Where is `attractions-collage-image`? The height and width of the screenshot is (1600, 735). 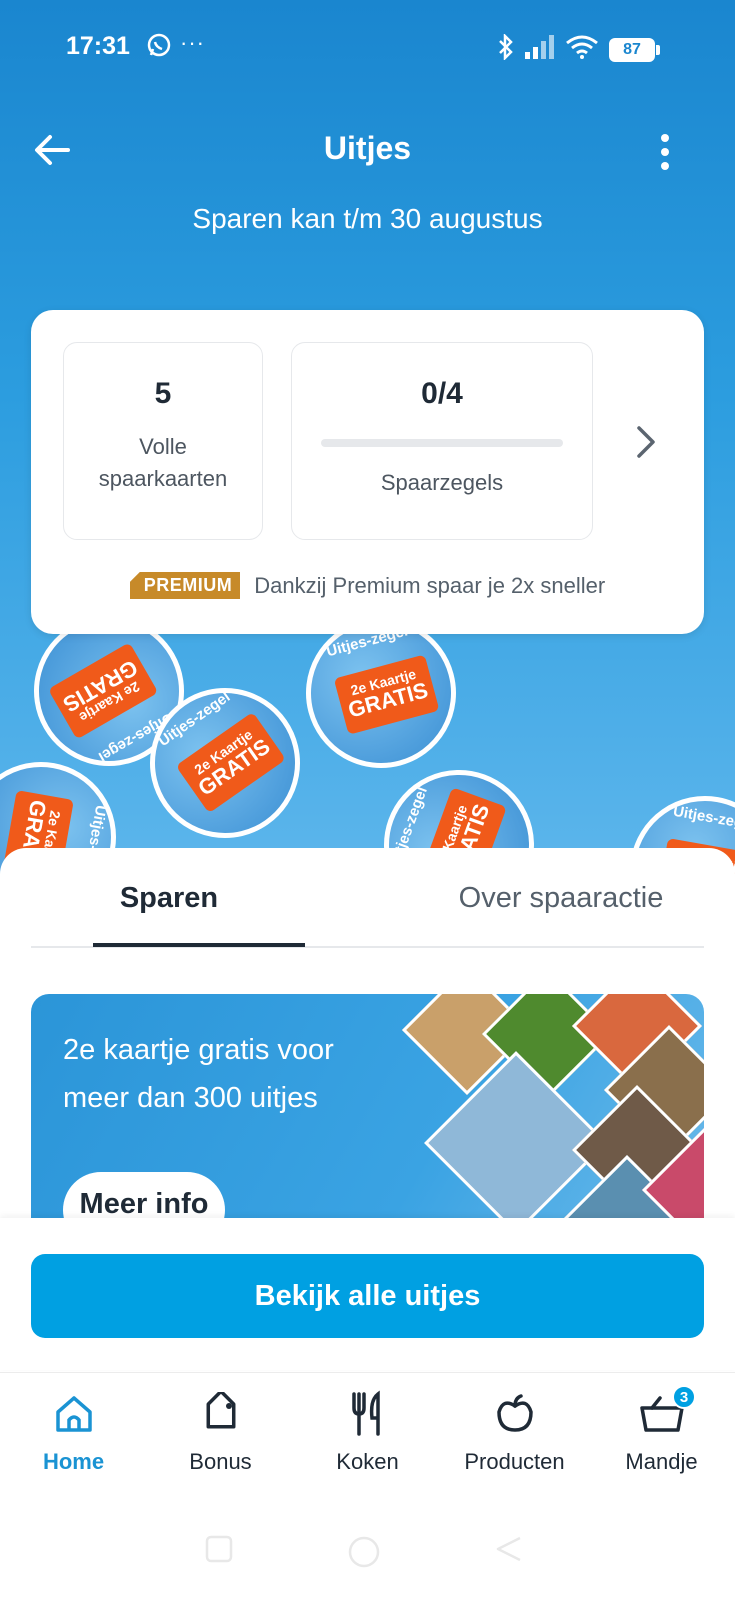 attractions-collage-image is located at coordinates (547, 1117).